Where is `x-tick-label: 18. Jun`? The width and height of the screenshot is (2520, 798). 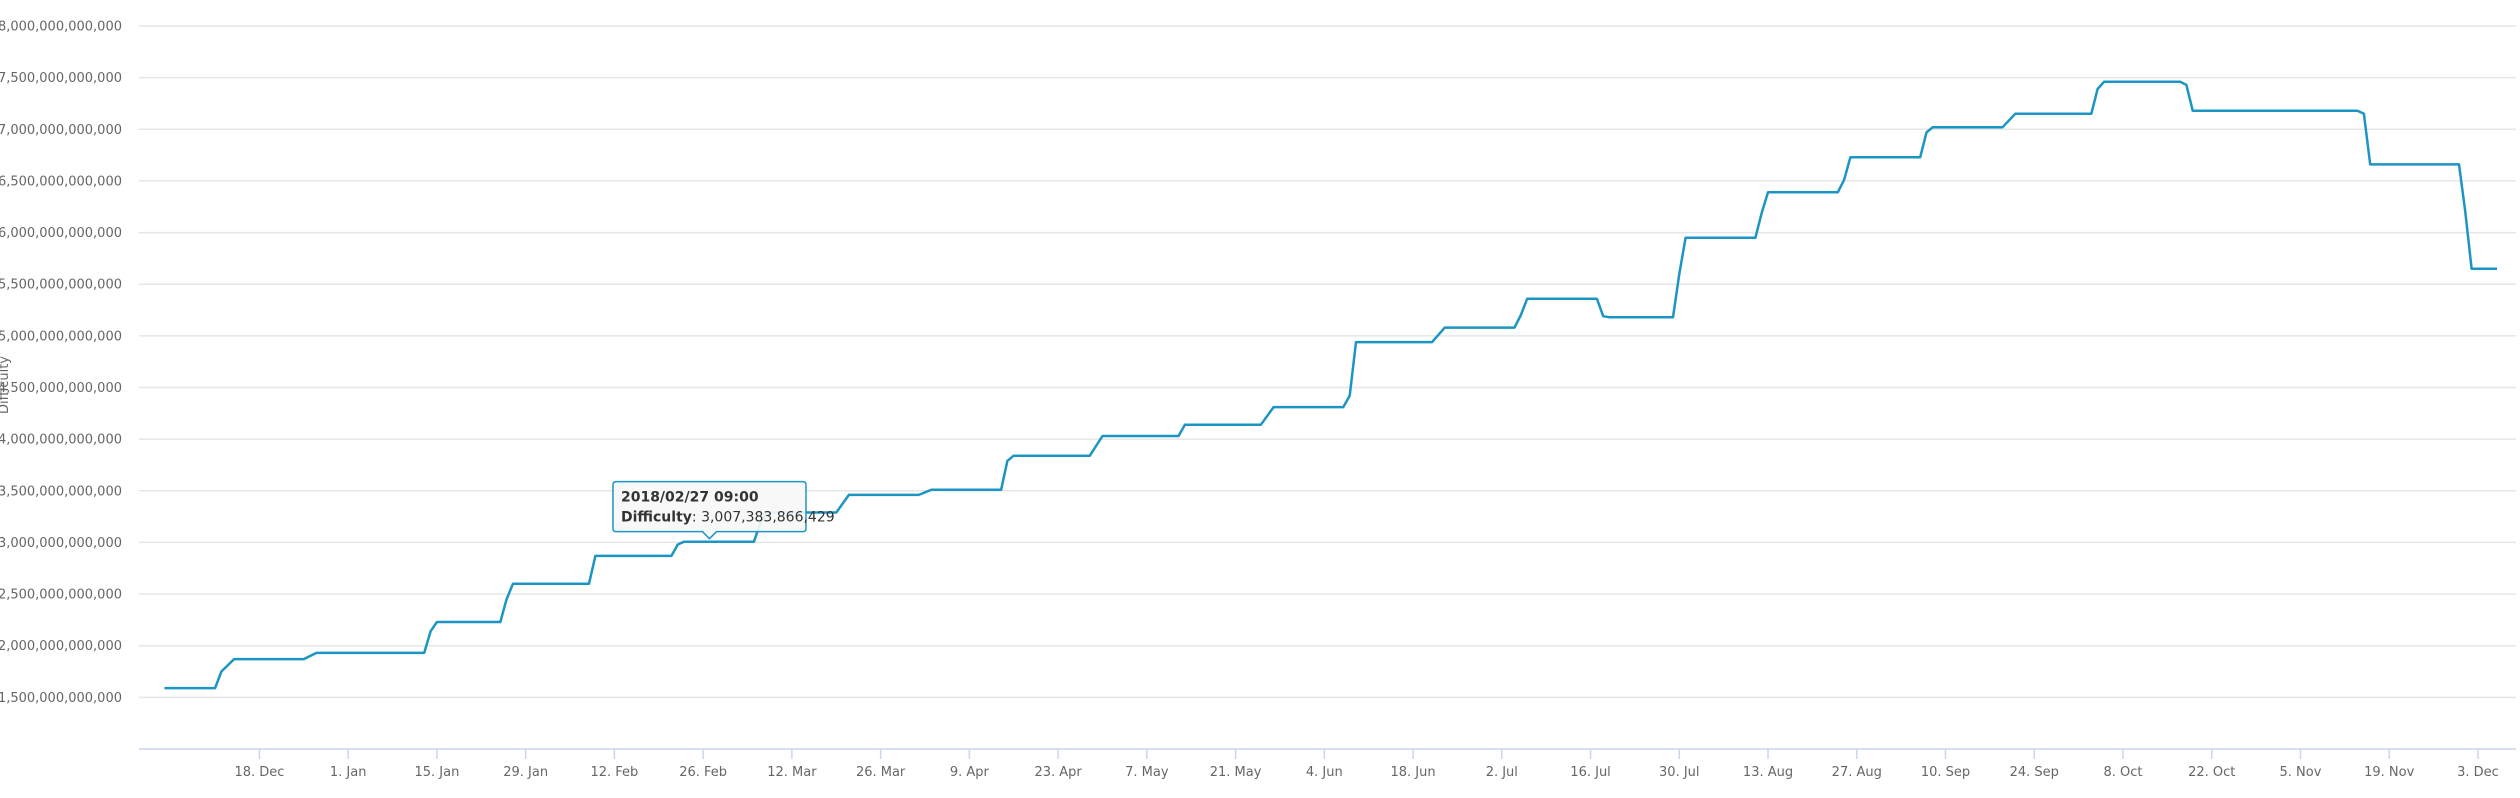 x-tick-label: 18. Jun is located at coordinates (1413, 772).